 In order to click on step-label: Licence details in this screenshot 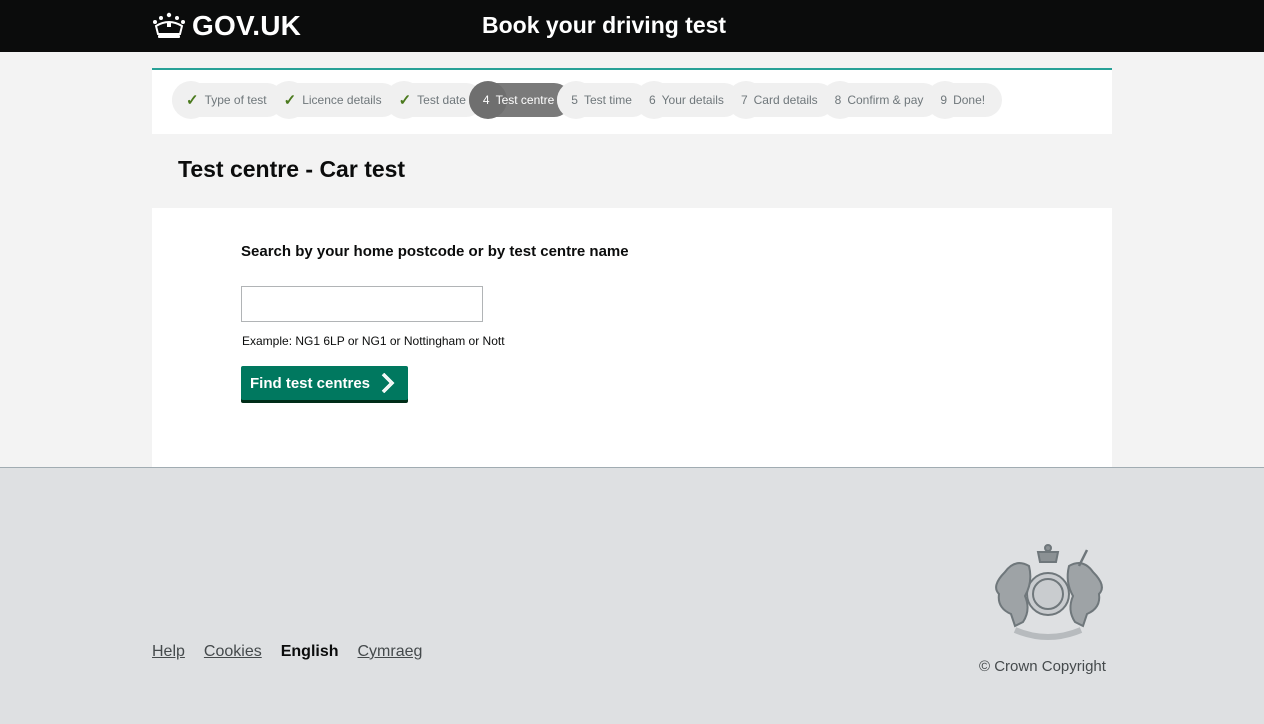, I will do `click(342, 100)`.